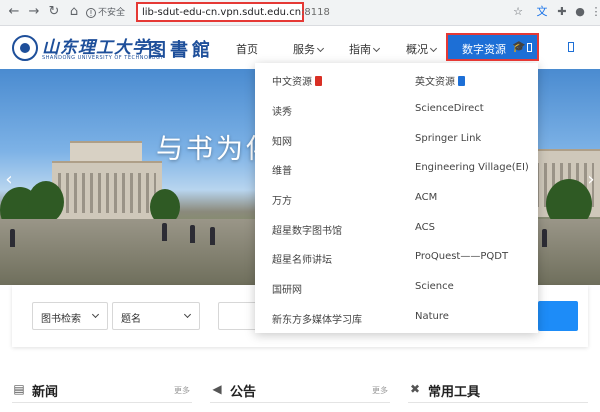  What do you see at coordinates (454, 392) in the screenshot?
I see `section-tools-title: 常用工具` at bounding box center [454, 392].